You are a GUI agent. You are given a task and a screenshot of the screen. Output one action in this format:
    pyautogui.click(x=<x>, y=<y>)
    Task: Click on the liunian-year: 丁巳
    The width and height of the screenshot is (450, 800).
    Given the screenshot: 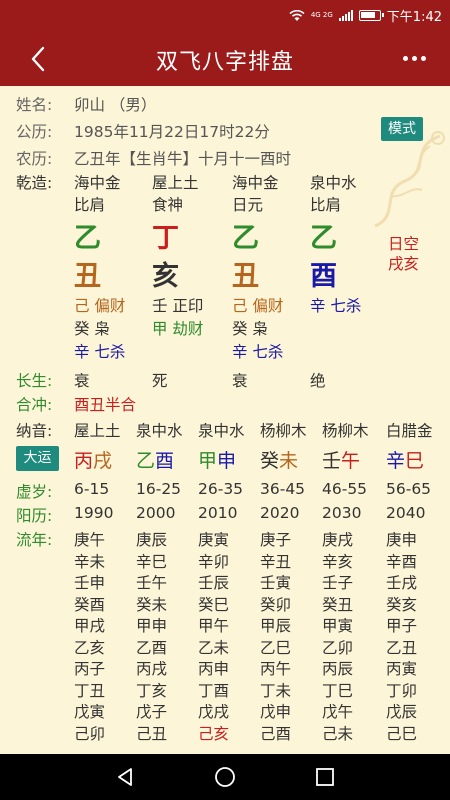 What is the action you would take?
    pyautogui.click(x=337, y=690)
    